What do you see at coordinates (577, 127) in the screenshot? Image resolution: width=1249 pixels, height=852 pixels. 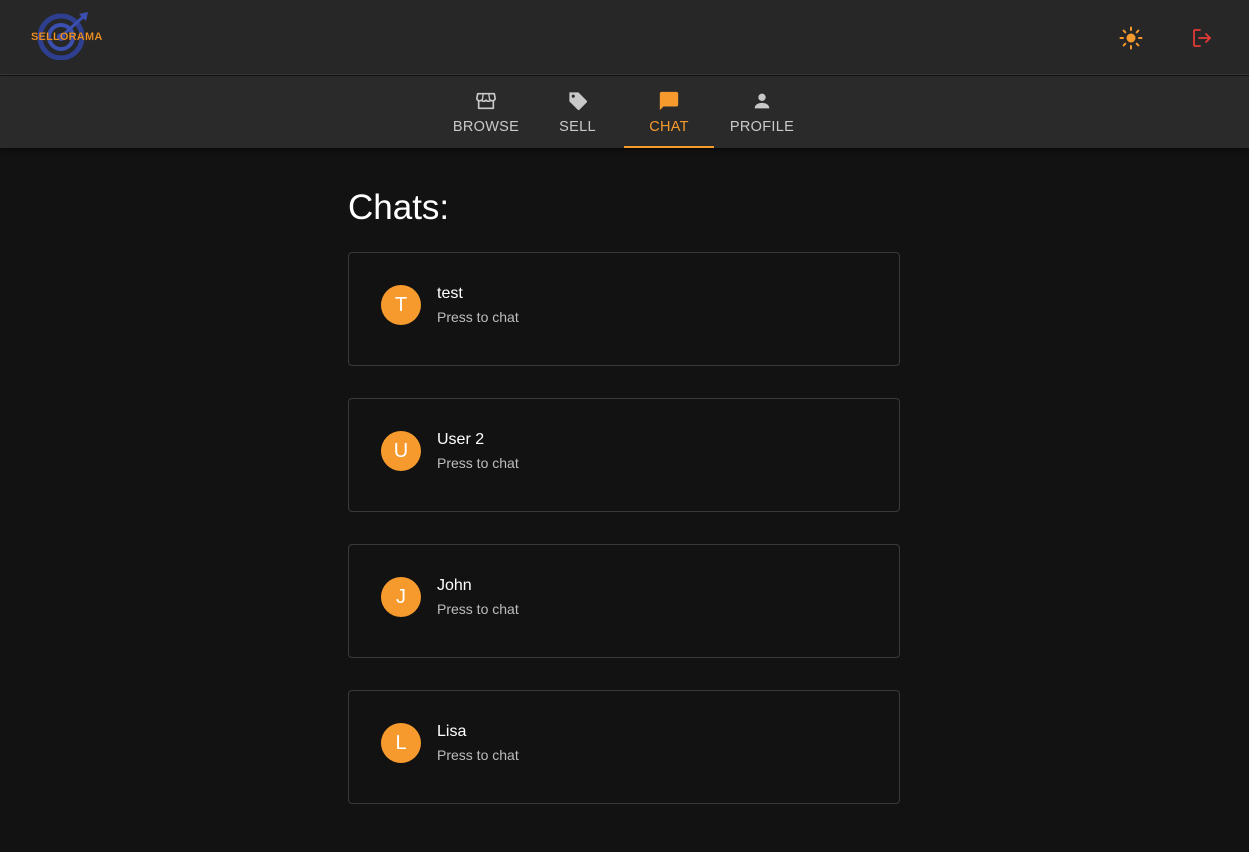 I see `tab-sell-label: SELL` at bounding box center [577, 127].